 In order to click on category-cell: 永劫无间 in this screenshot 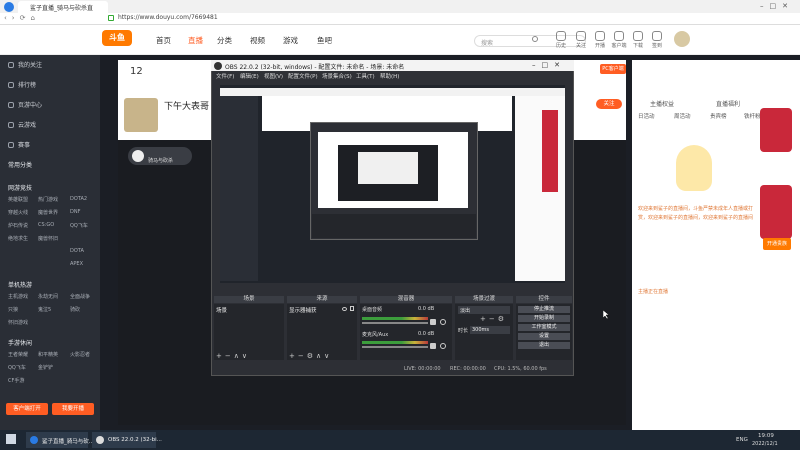, I will do `click(53, 296)`.